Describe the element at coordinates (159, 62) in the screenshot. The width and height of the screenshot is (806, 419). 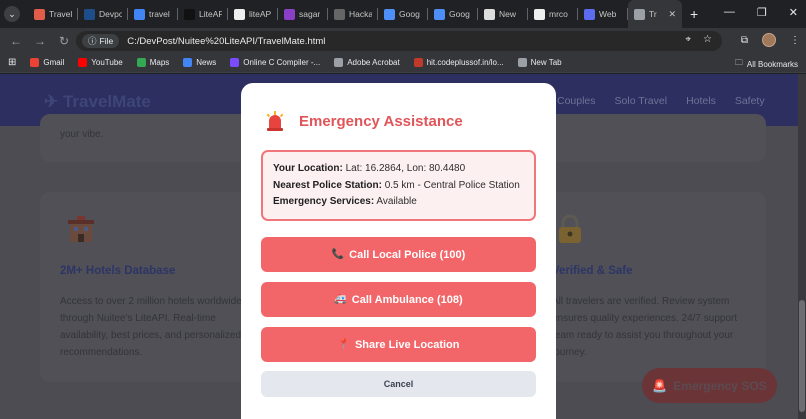
I see `bookmark-label: Maps` at that location.